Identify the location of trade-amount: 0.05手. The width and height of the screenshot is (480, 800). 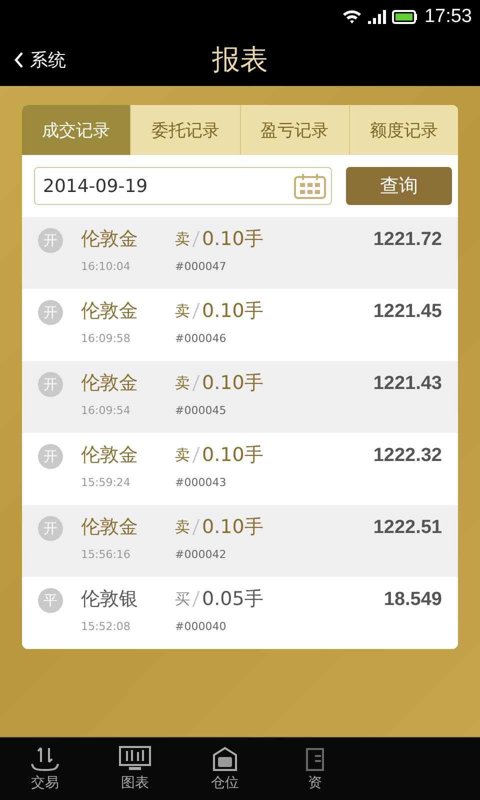
(233, 599).